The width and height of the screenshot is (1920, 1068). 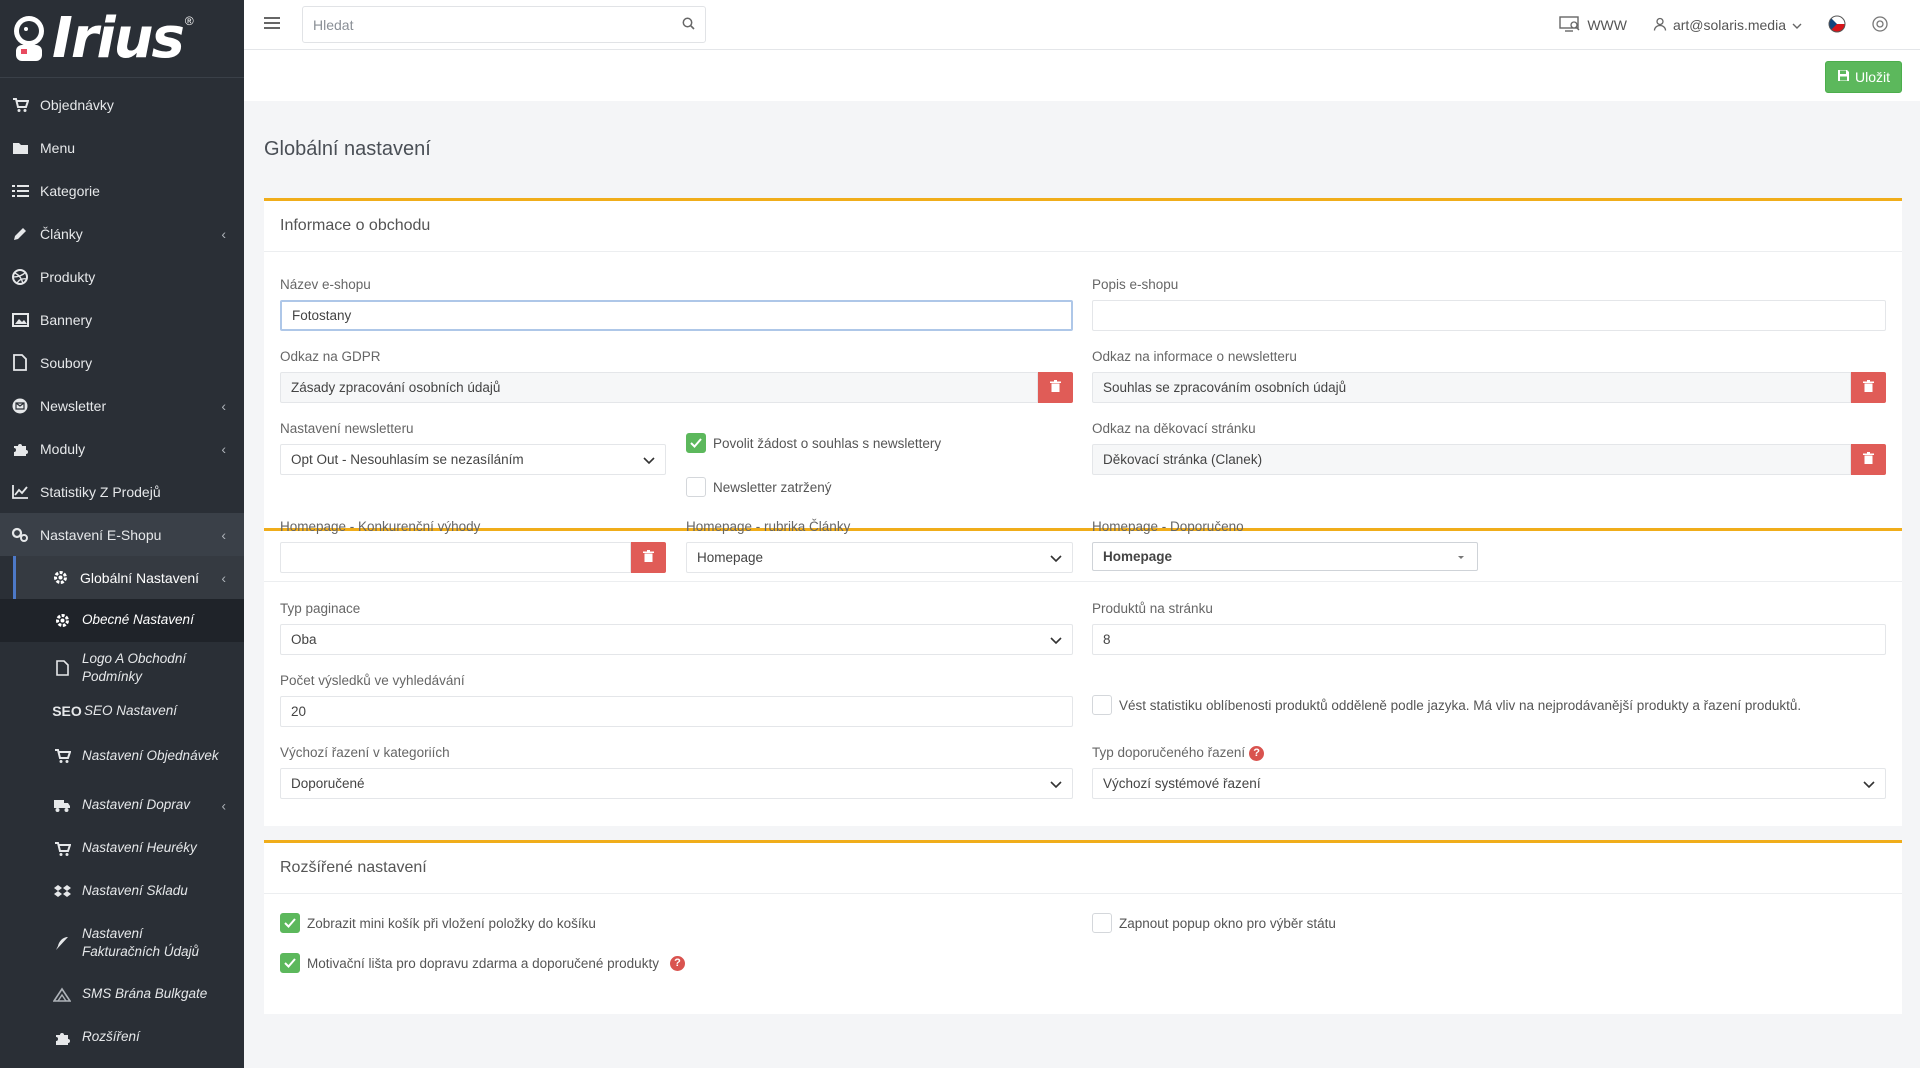 I want to click on sidebar-item-newsletter: Newsletter ‹, so click(x=122, y=405).